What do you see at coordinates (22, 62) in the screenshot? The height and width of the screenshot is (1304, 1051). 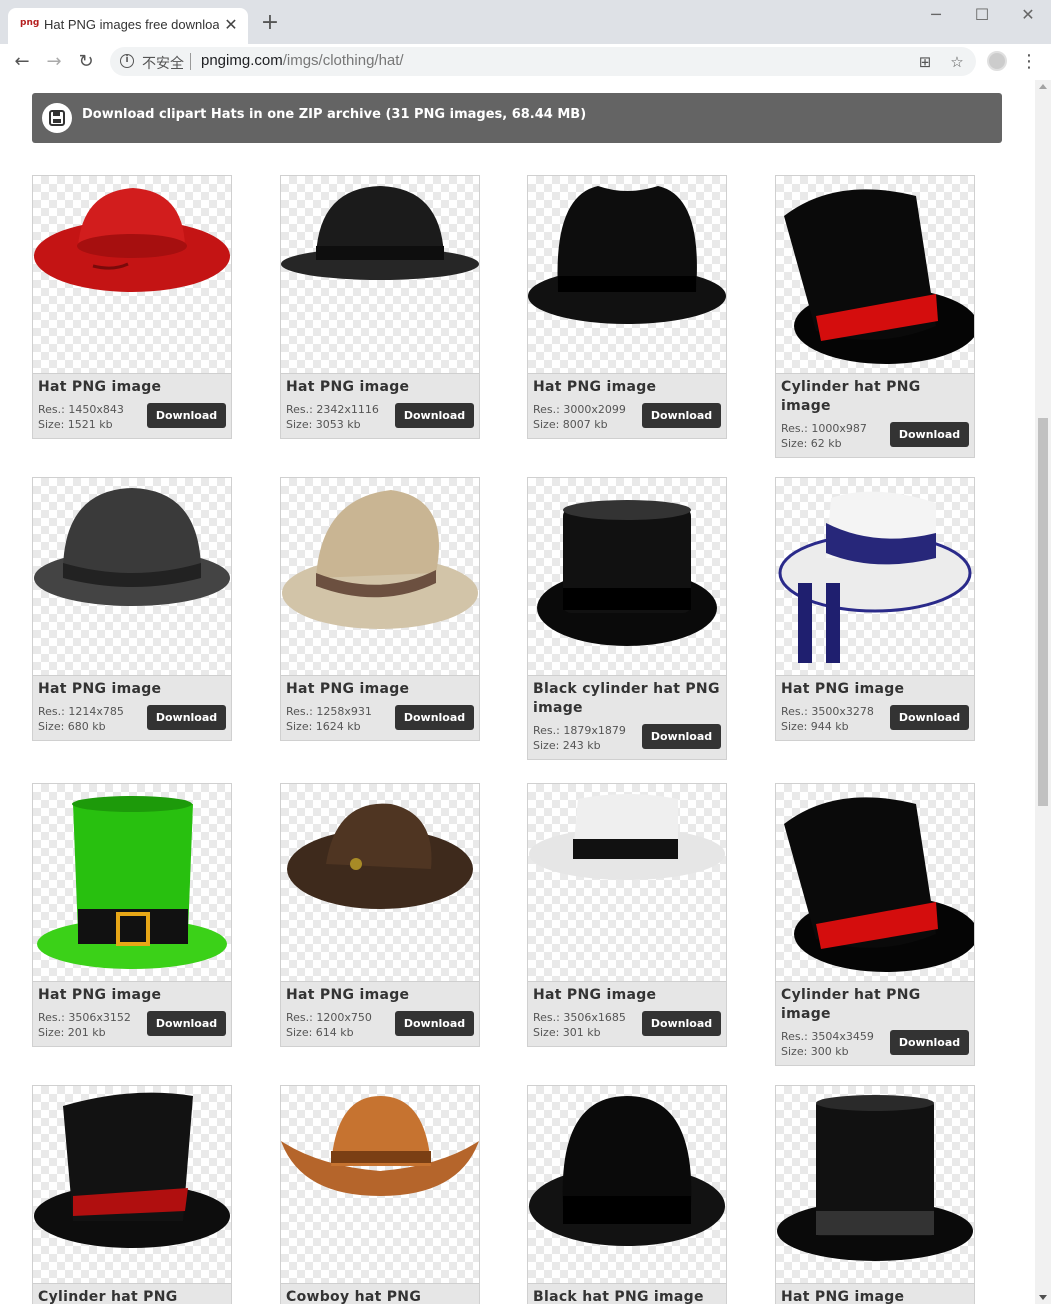 I see `back-icon: ←` at bounding box center [22, 62].